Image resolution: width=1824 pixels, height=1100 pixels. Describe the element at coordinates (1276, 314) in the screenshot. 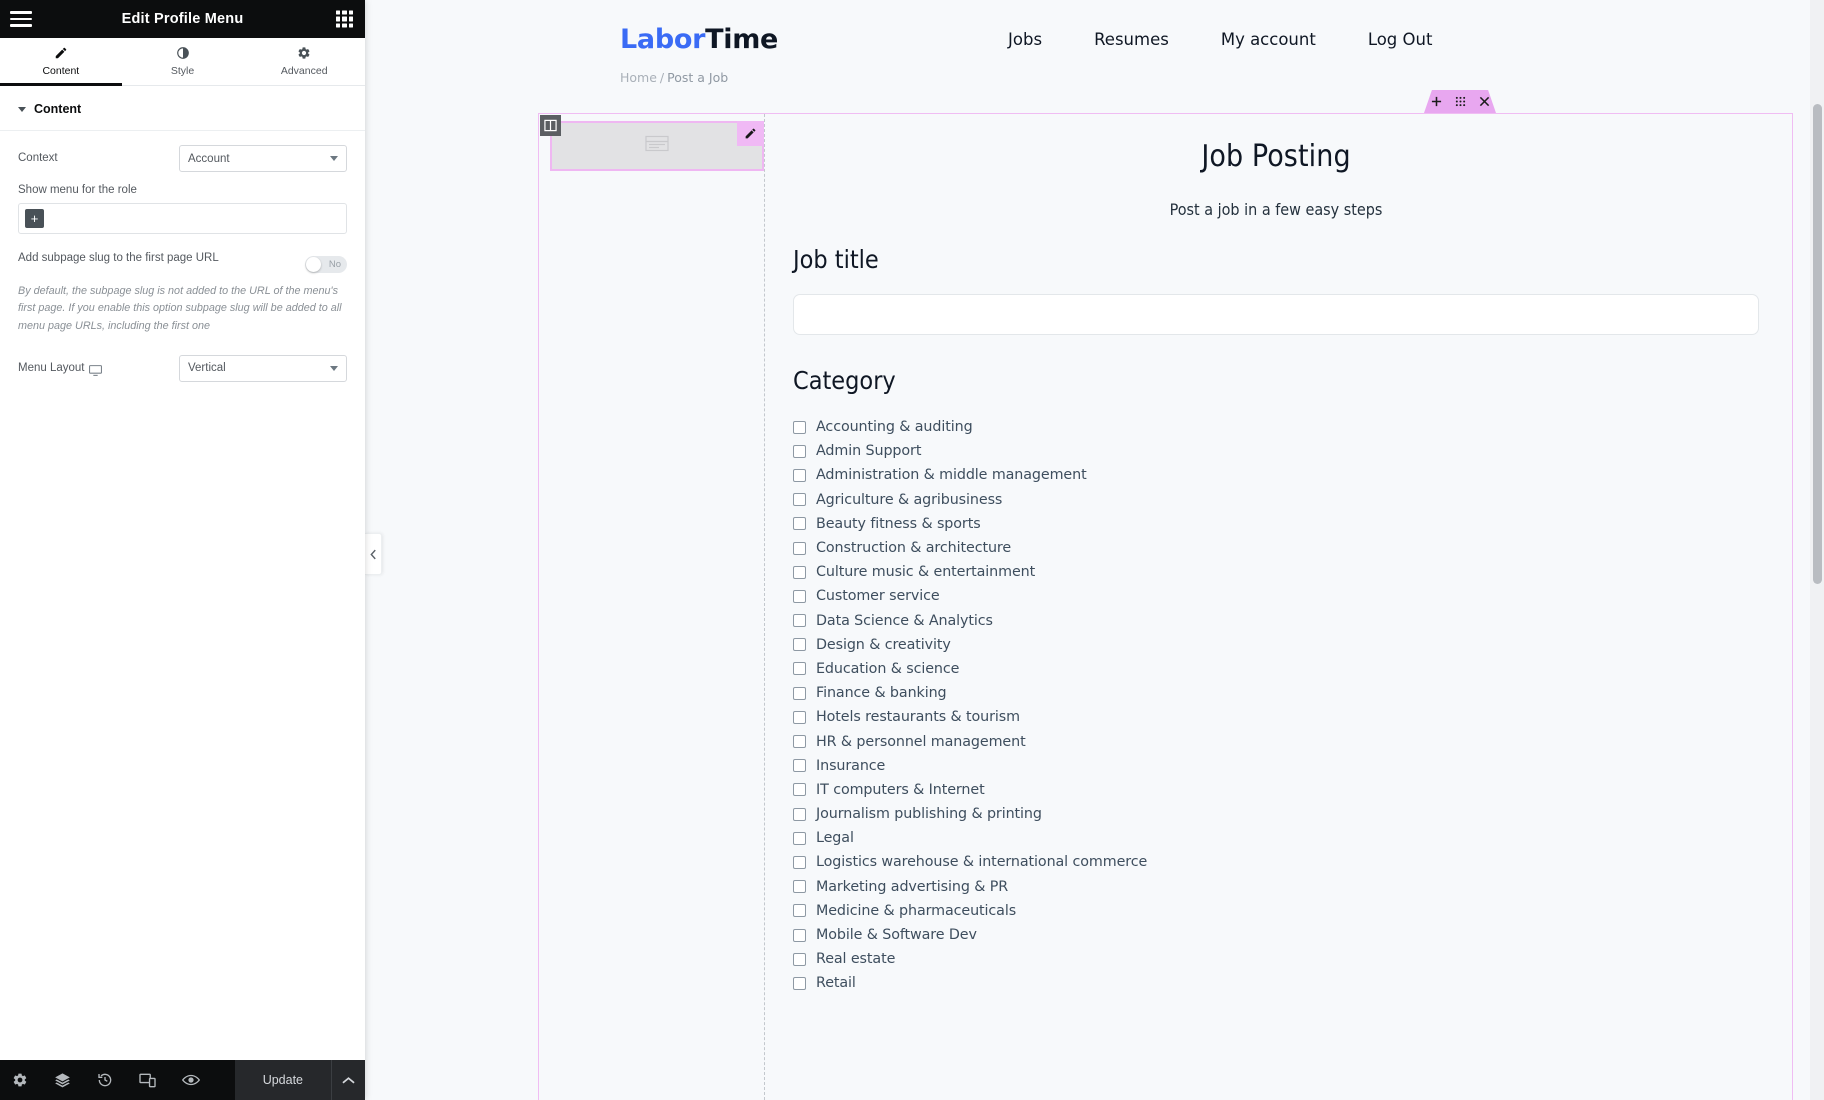

I see `job-title-input` at that location.